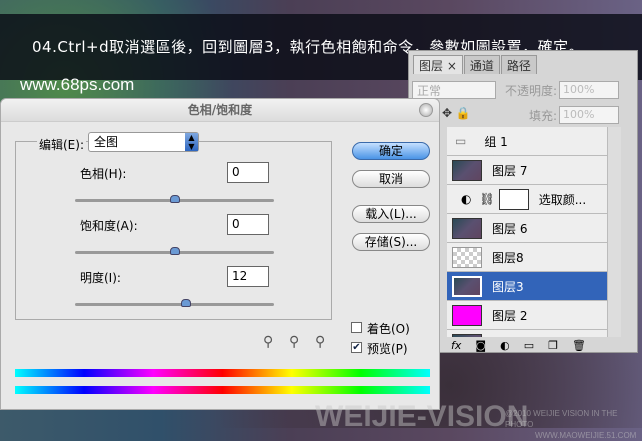  Describe the element at coordinates (356, 327) in the screenshot. I see `colorize-checkbox` at that location.